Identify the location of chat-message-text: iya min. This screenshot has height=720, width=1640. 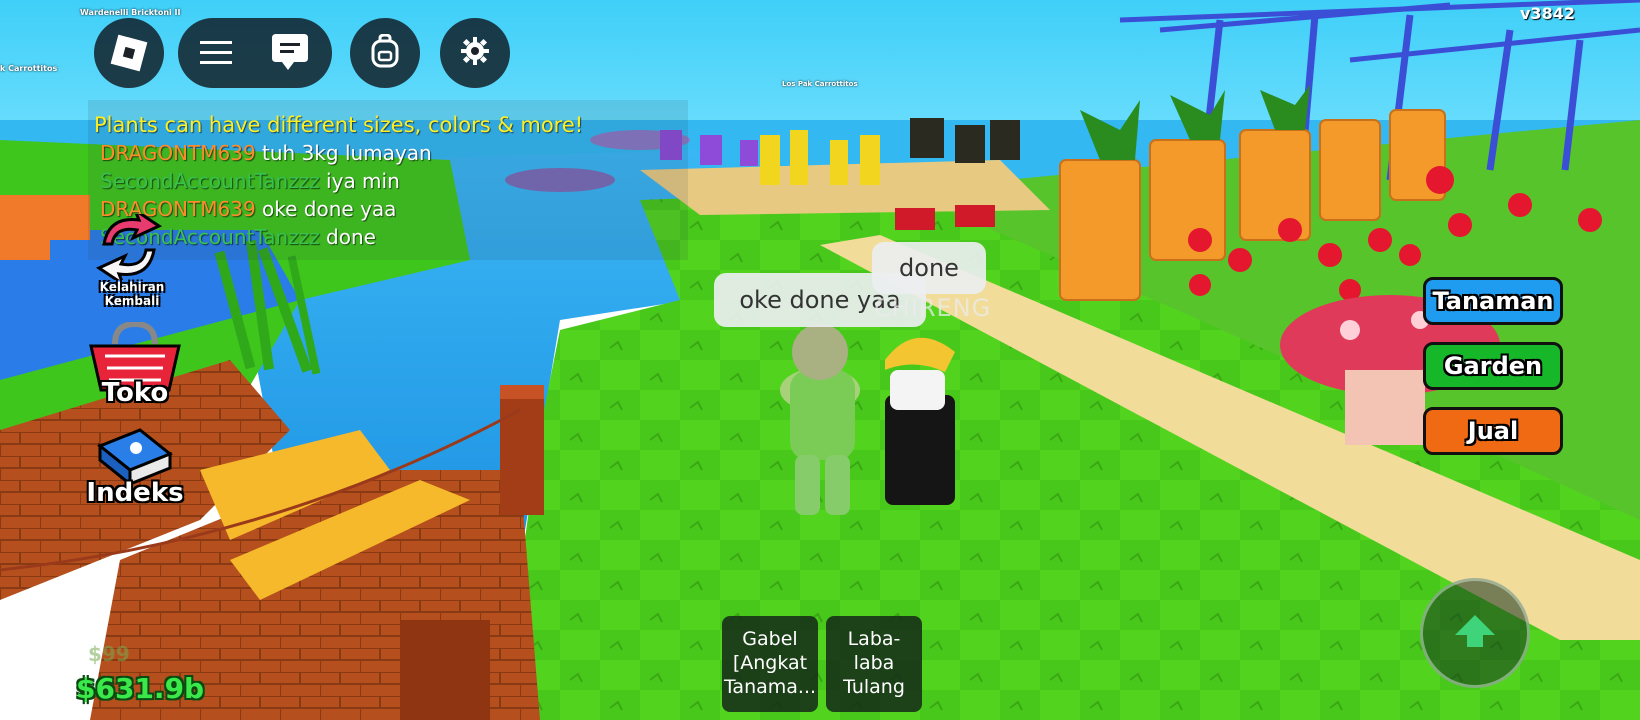
(363, 181).